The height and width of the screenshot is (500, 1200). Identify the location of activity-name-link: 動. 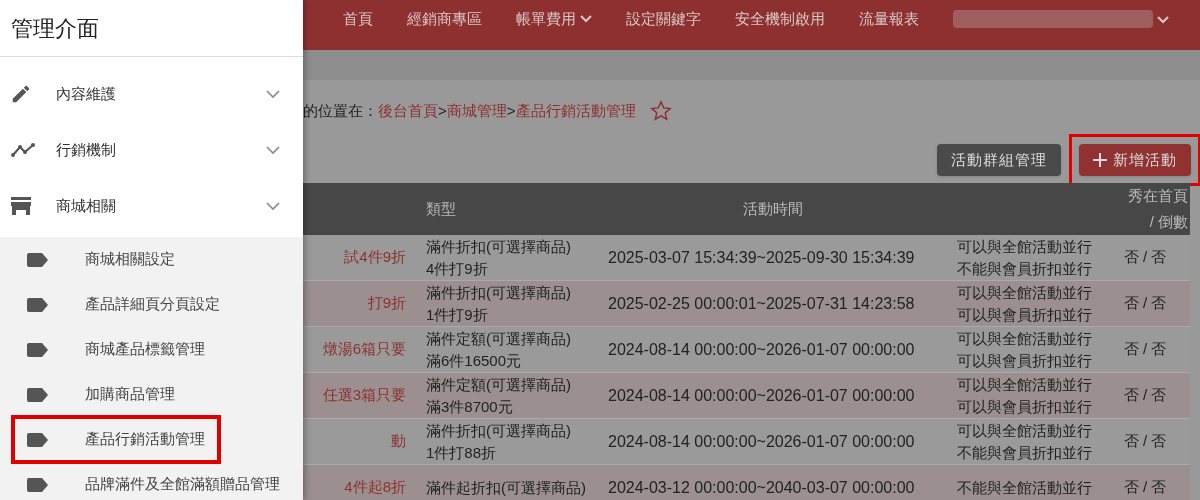
(400, 441).